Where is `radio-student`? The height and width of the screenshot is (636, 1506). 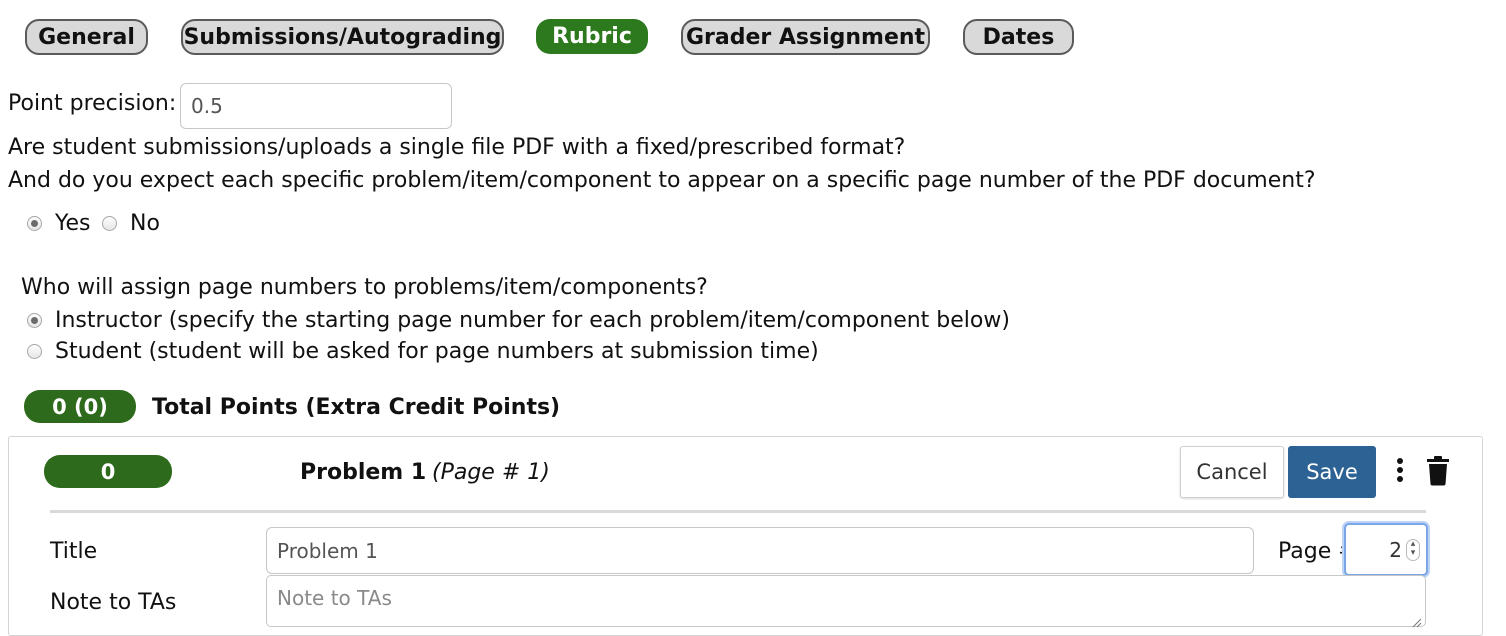
radio-student is located at coordinates (34, 351).